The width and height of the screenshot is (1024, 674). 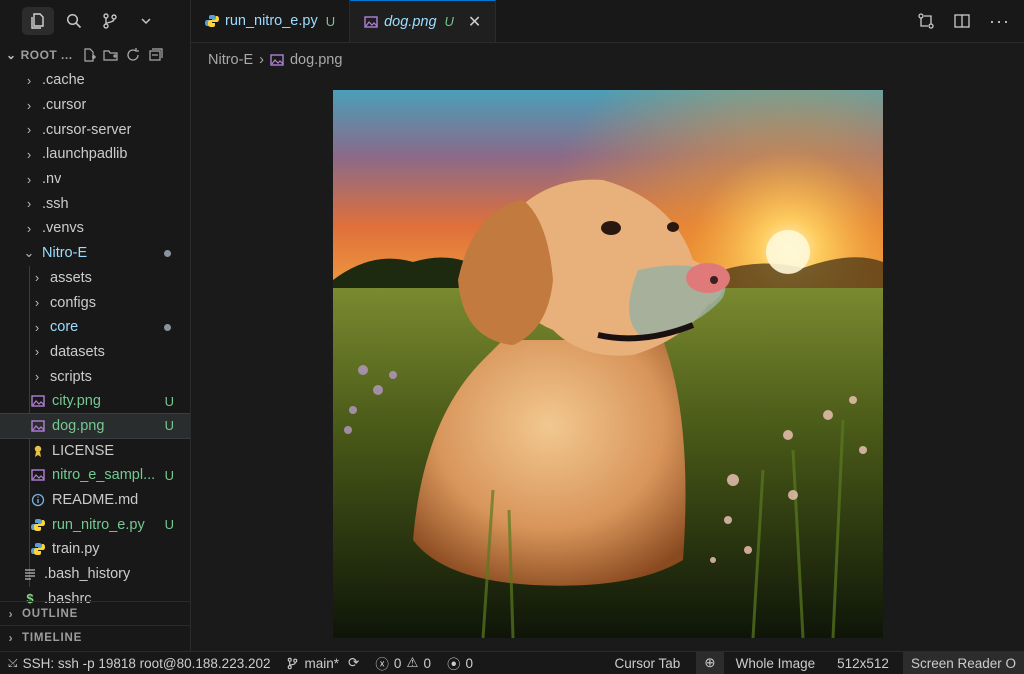 What do you see at coordinates (13, 662) in the screenshot?
I see `remote-icon: ⤩` at bounding box center [13, 662].